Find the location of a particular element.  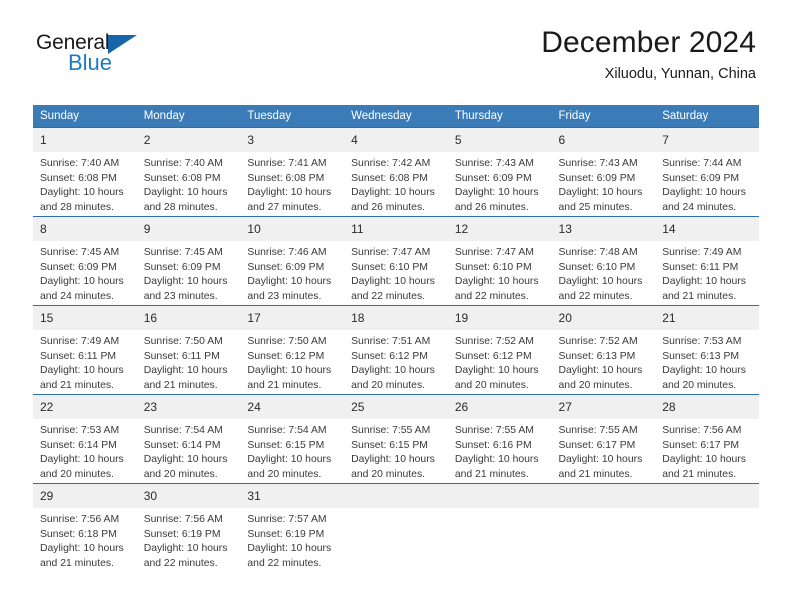

day-cell-empty is located at coordinates (707, 527).